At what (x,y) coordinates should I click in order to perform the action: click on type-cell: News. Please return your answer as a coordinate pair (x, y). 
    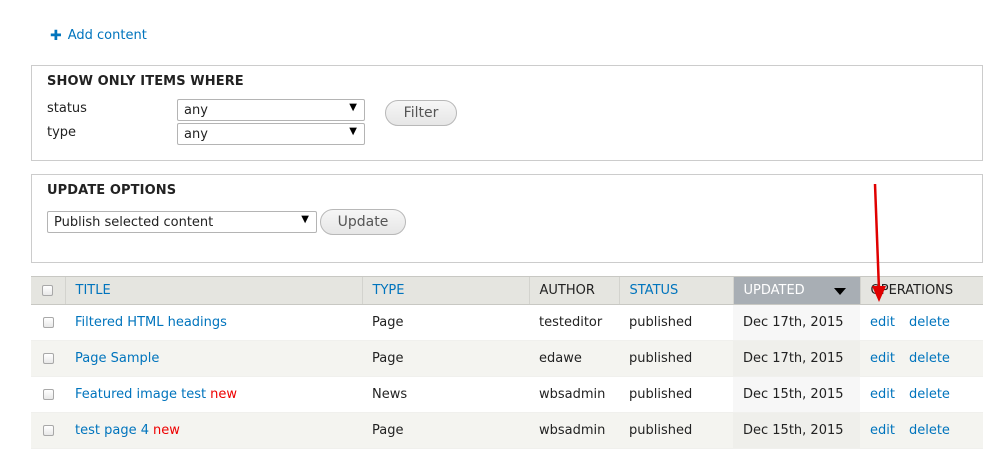
    Looking at the image, I should click on (445, 394).